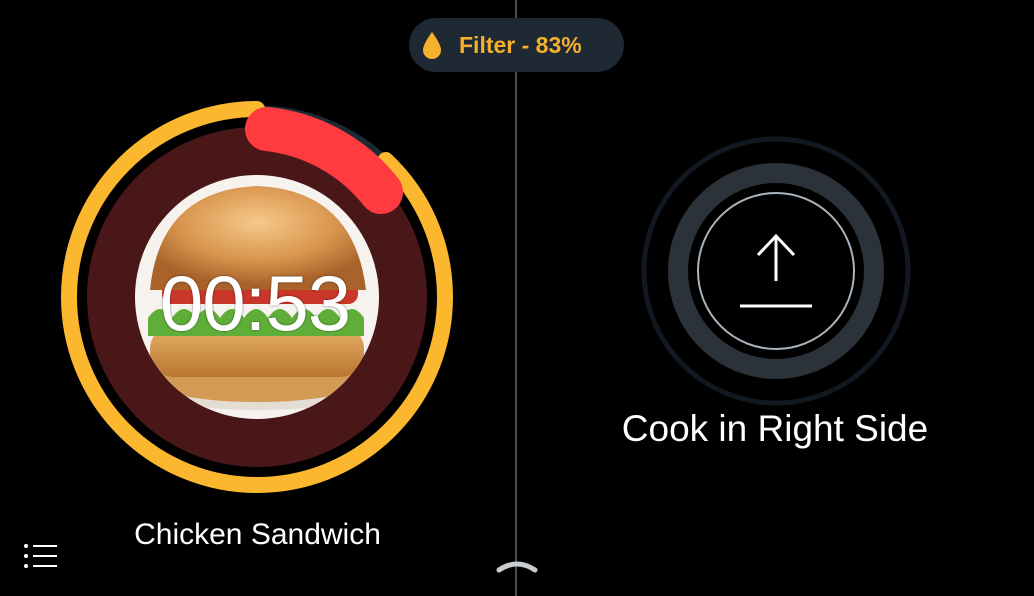 The width and height of the screenshot is (1034, 596). I want to click on menu-item-name: Chicken Sandwich, so click(257, 534).